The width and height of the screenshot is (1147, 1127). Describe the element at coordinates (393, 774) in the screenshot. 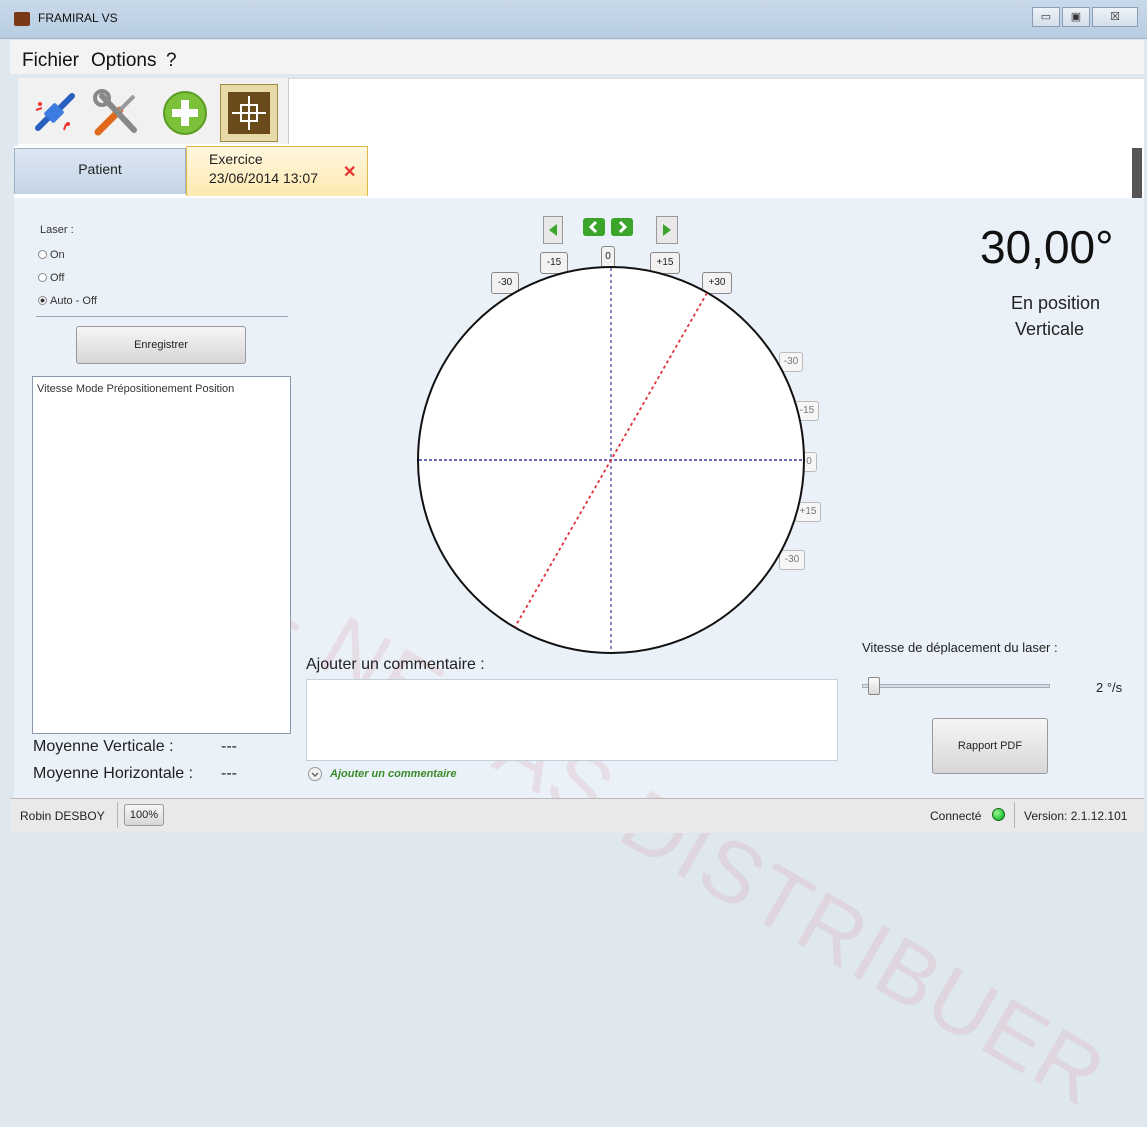

I see `add-comment-link: Ajouter un commentaire` at that location.